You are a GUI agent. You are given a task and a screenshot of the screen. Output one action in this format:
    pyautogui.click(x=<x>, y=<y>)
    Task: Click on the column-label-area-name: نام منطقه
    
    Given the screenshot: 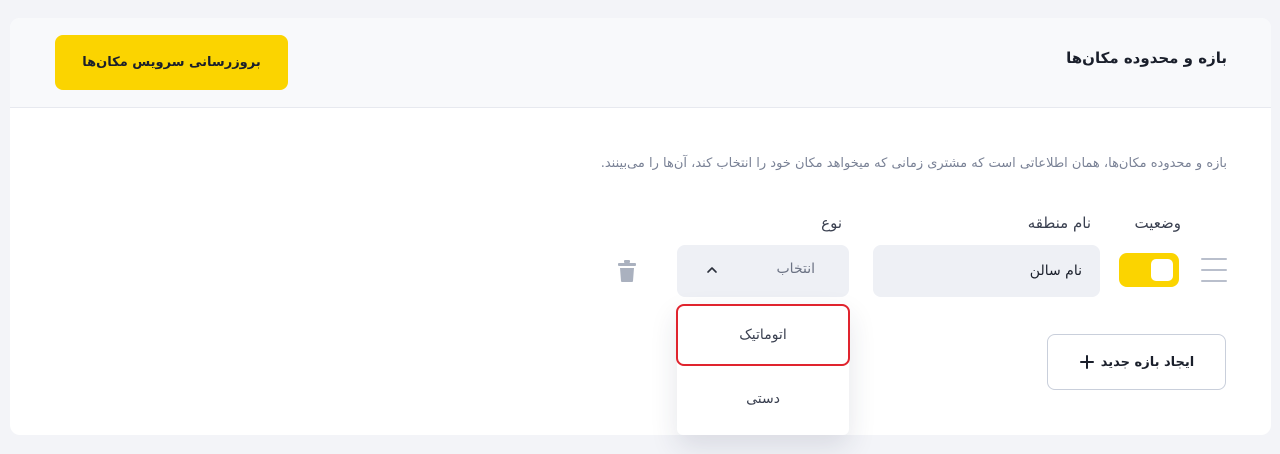 What is the action you would take?
    pyautogui.click(x=1059, y=223)
    